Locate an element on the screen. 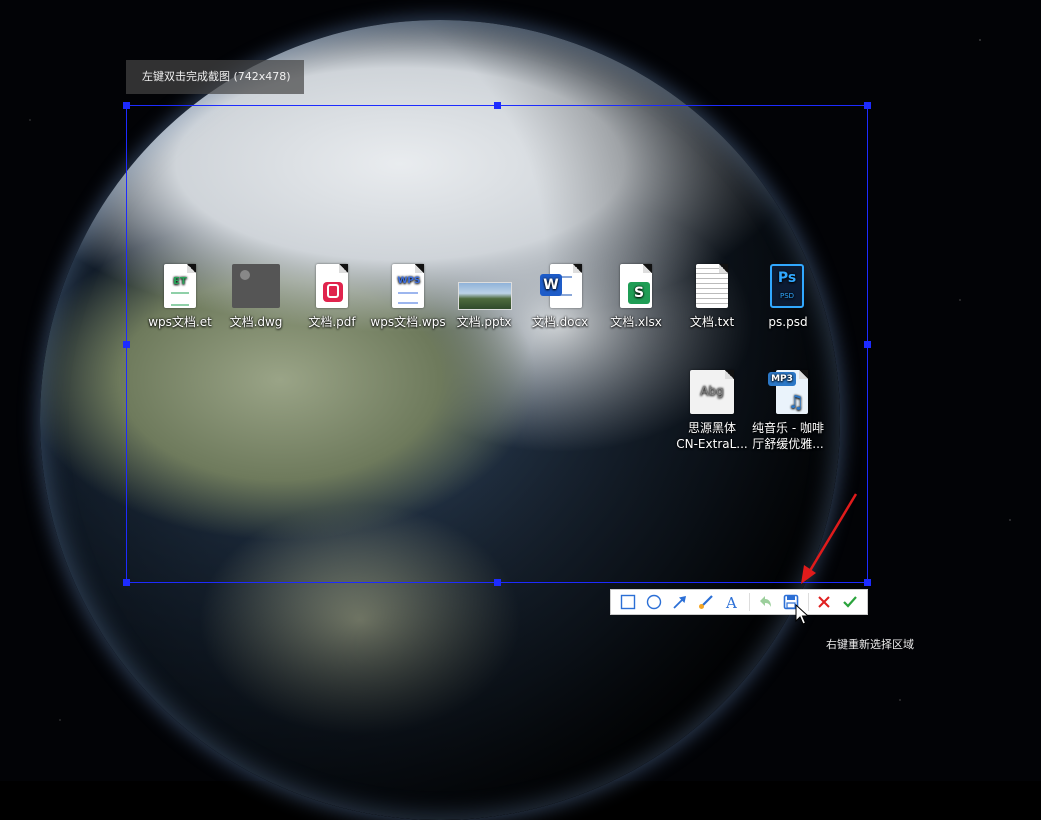 The image size is (1041, 820). arrow-tool-button is located at coordinates (680, 602).